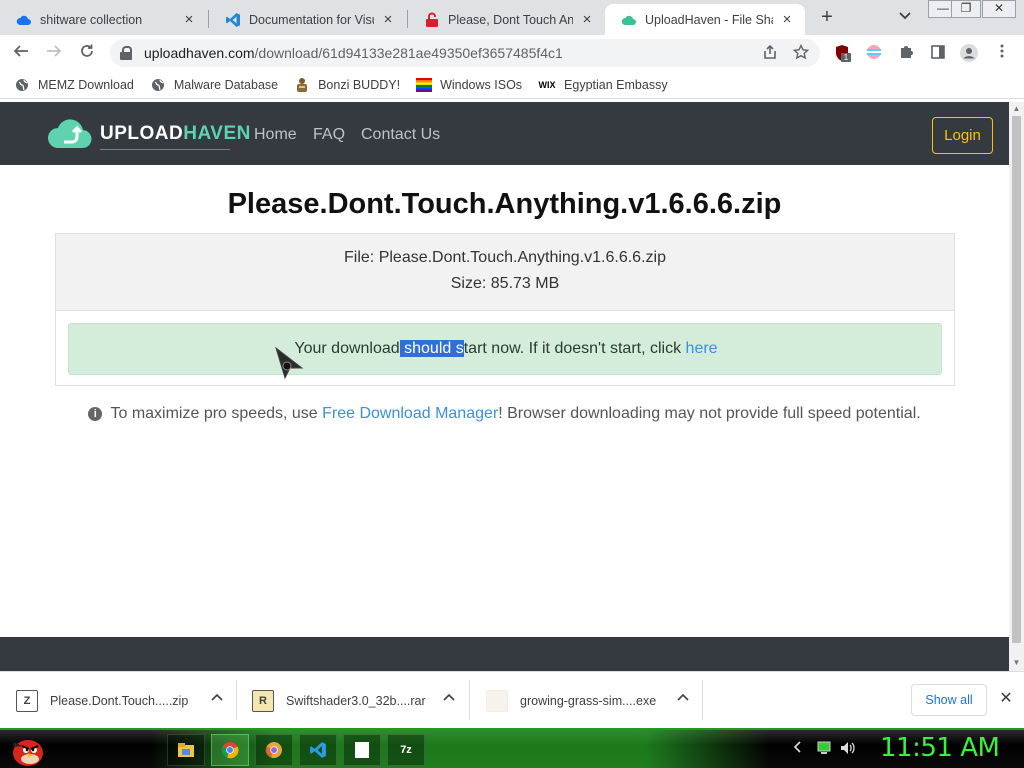 Image resolution: width=1024 pixels, height=768 pixels. I want to click on tab-documentation: Documentation for Visual ×, so click(307, 19).